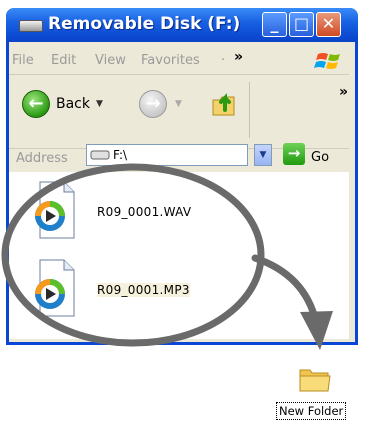  I want to click on back-dropdown-caret: ▼, so click(99, 104).